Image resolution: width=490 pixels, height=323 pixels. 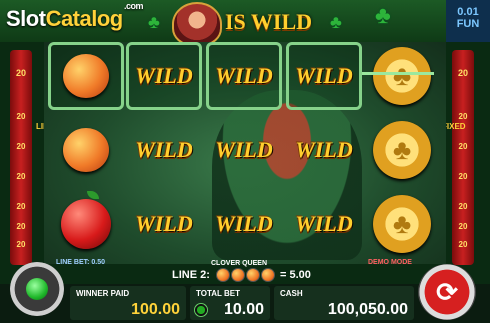 What do you see at coordinates (197, 24) in the screenshot?
I see `clover-queen-portrait-icon` at bounding box center [197, 24].